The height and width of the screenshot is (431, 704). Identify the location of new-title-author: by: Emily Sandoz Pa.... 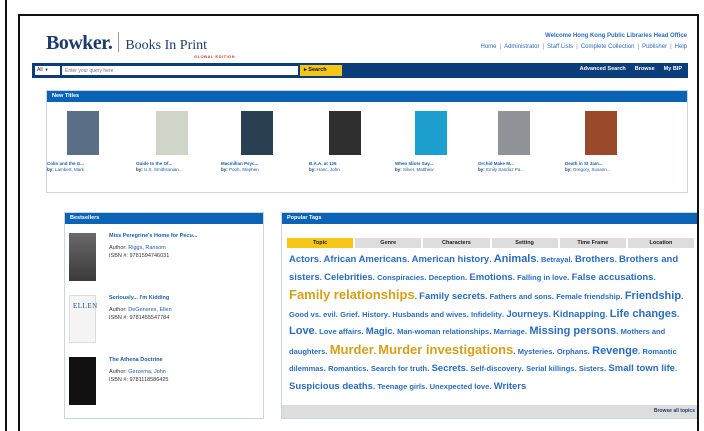
(501, 169).